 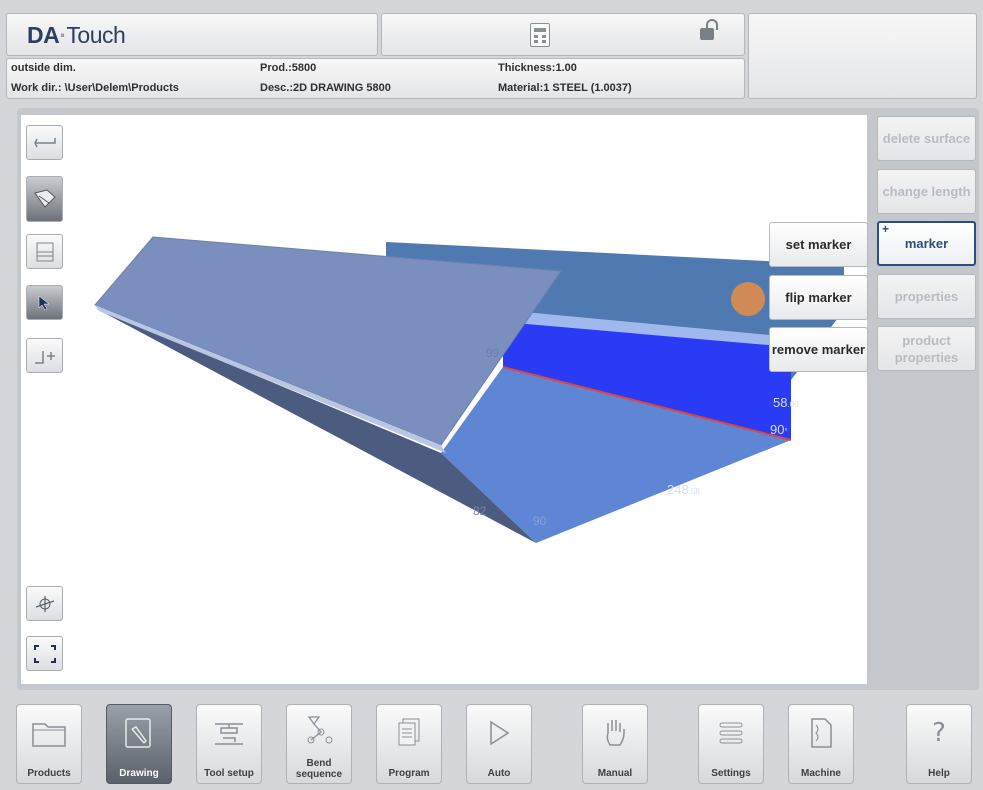 I want to click on add-bend-tool, so click(x=44, y=355).